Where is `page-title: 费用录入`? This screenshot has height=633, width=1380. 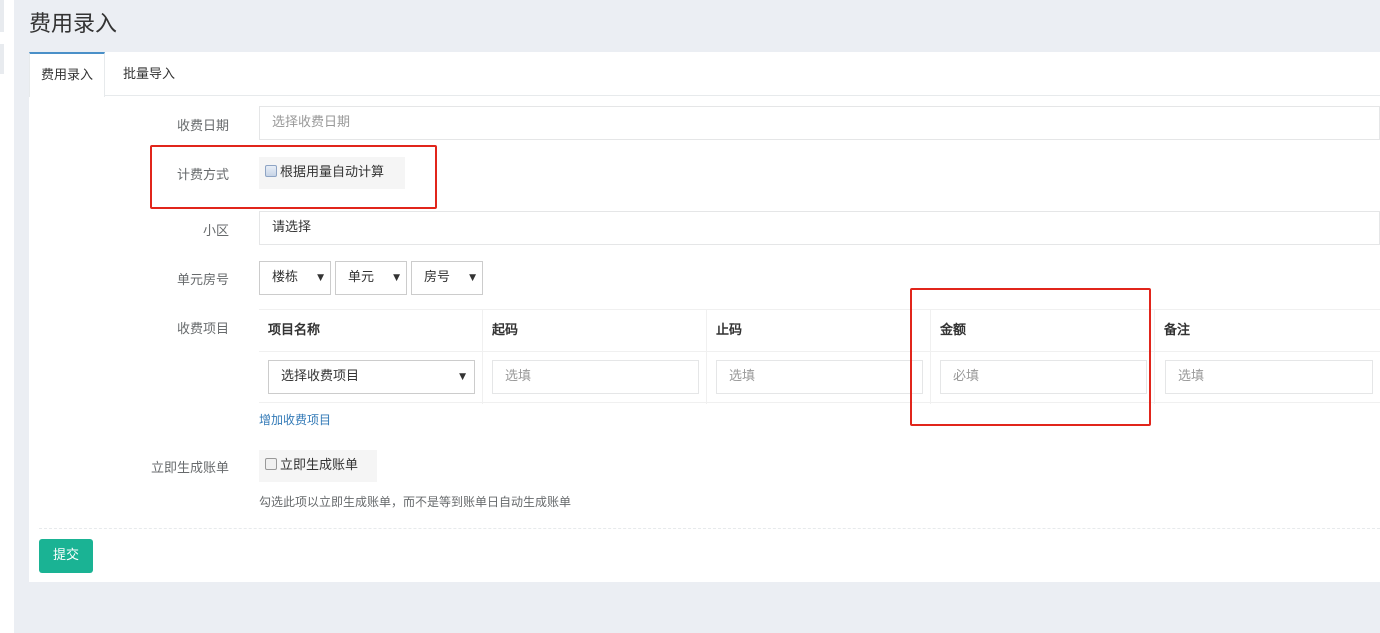 page-title: 费用录入 is located at coordinates (73, 24).